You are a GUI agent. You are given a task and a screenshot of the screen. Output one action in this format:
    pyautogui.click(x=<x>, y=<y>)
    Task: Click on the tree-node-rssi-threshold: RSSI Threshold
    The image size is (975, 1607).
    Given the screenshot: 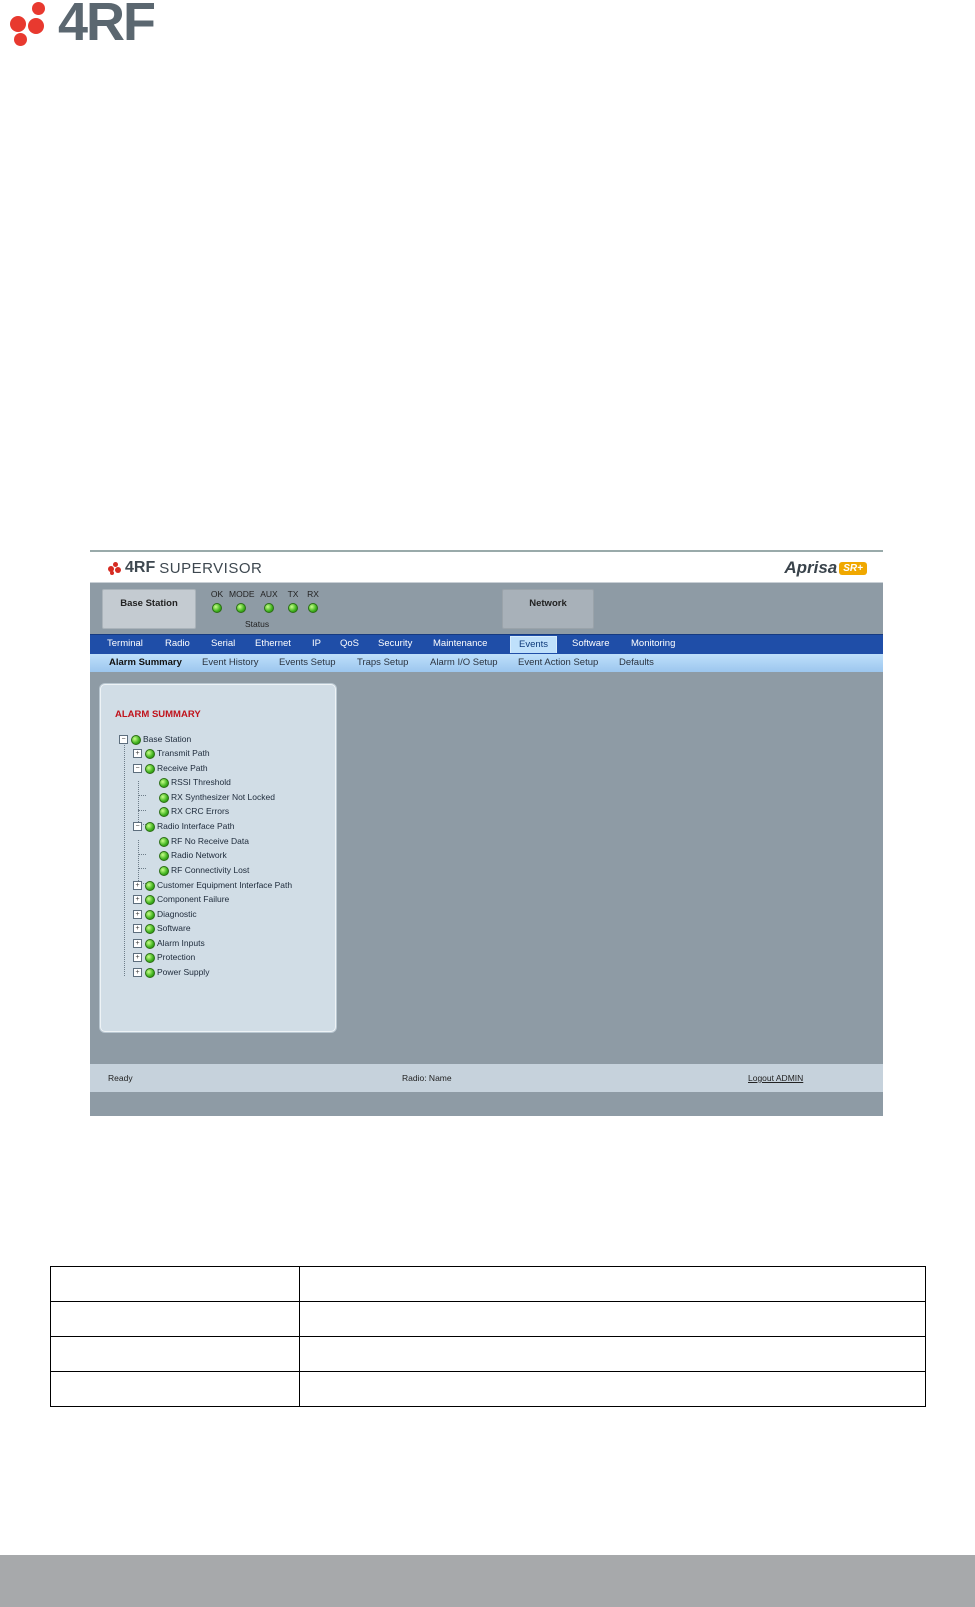 What is the action you would take?
    pyautogui.click(x=195, y=782)
    